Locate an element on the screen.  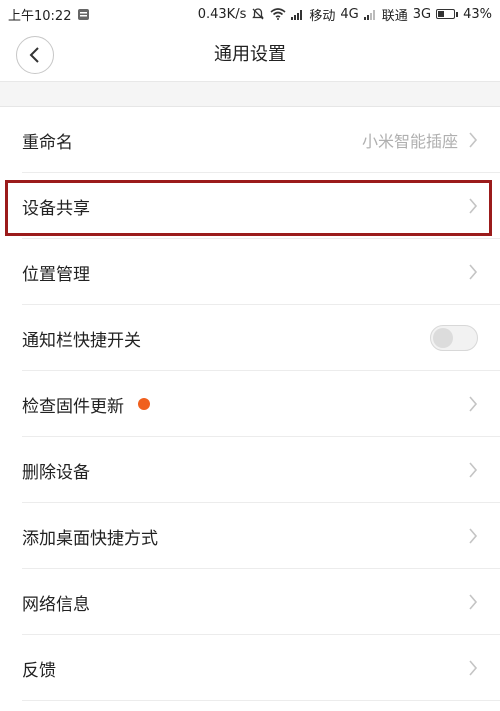
setting-label: 重命名 is located at coordinates (47, 142).